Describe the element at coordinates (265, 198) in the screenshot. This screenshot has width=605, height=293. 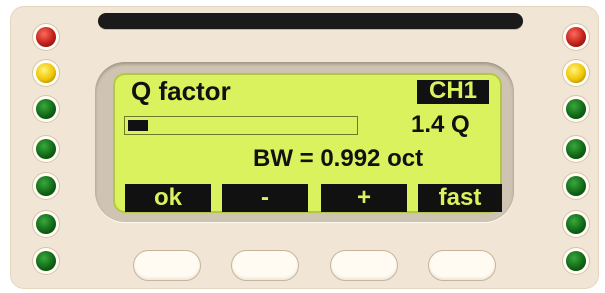
I see `softkey-label-minus: -` at that location.